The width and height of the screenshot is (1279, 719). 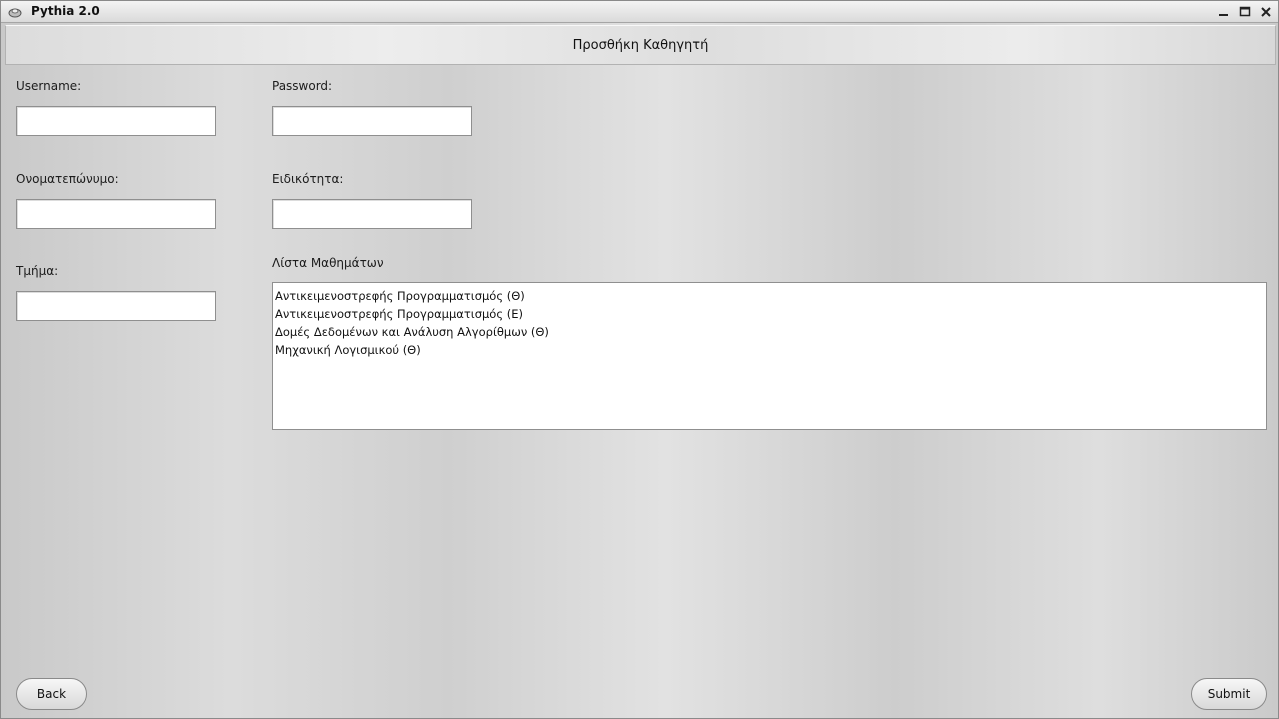 I want to click on title-bar: Pythia 2.0, so click(x=639, y=12).